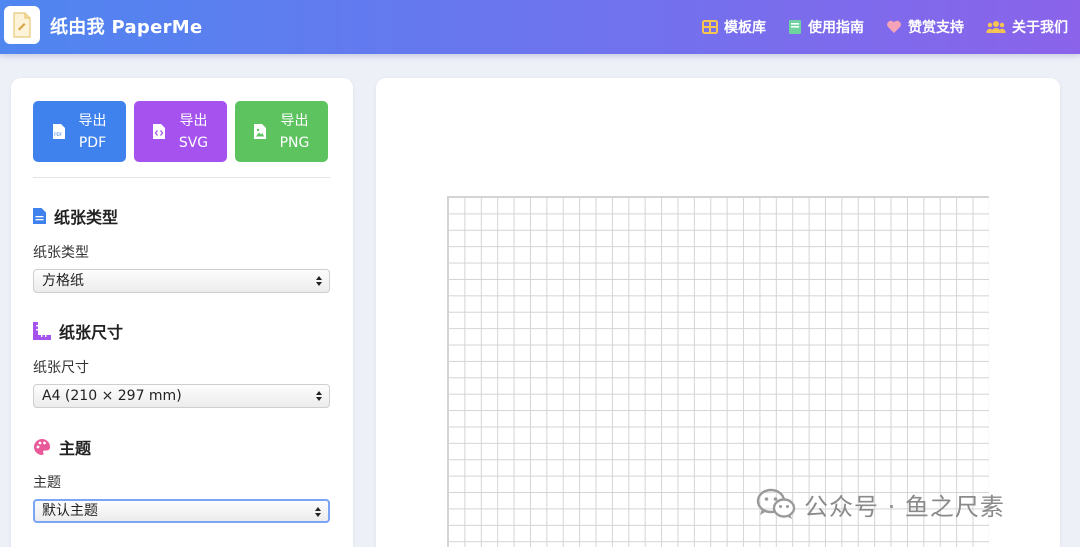  I want to click on code-file-icon, so click(158, 131).